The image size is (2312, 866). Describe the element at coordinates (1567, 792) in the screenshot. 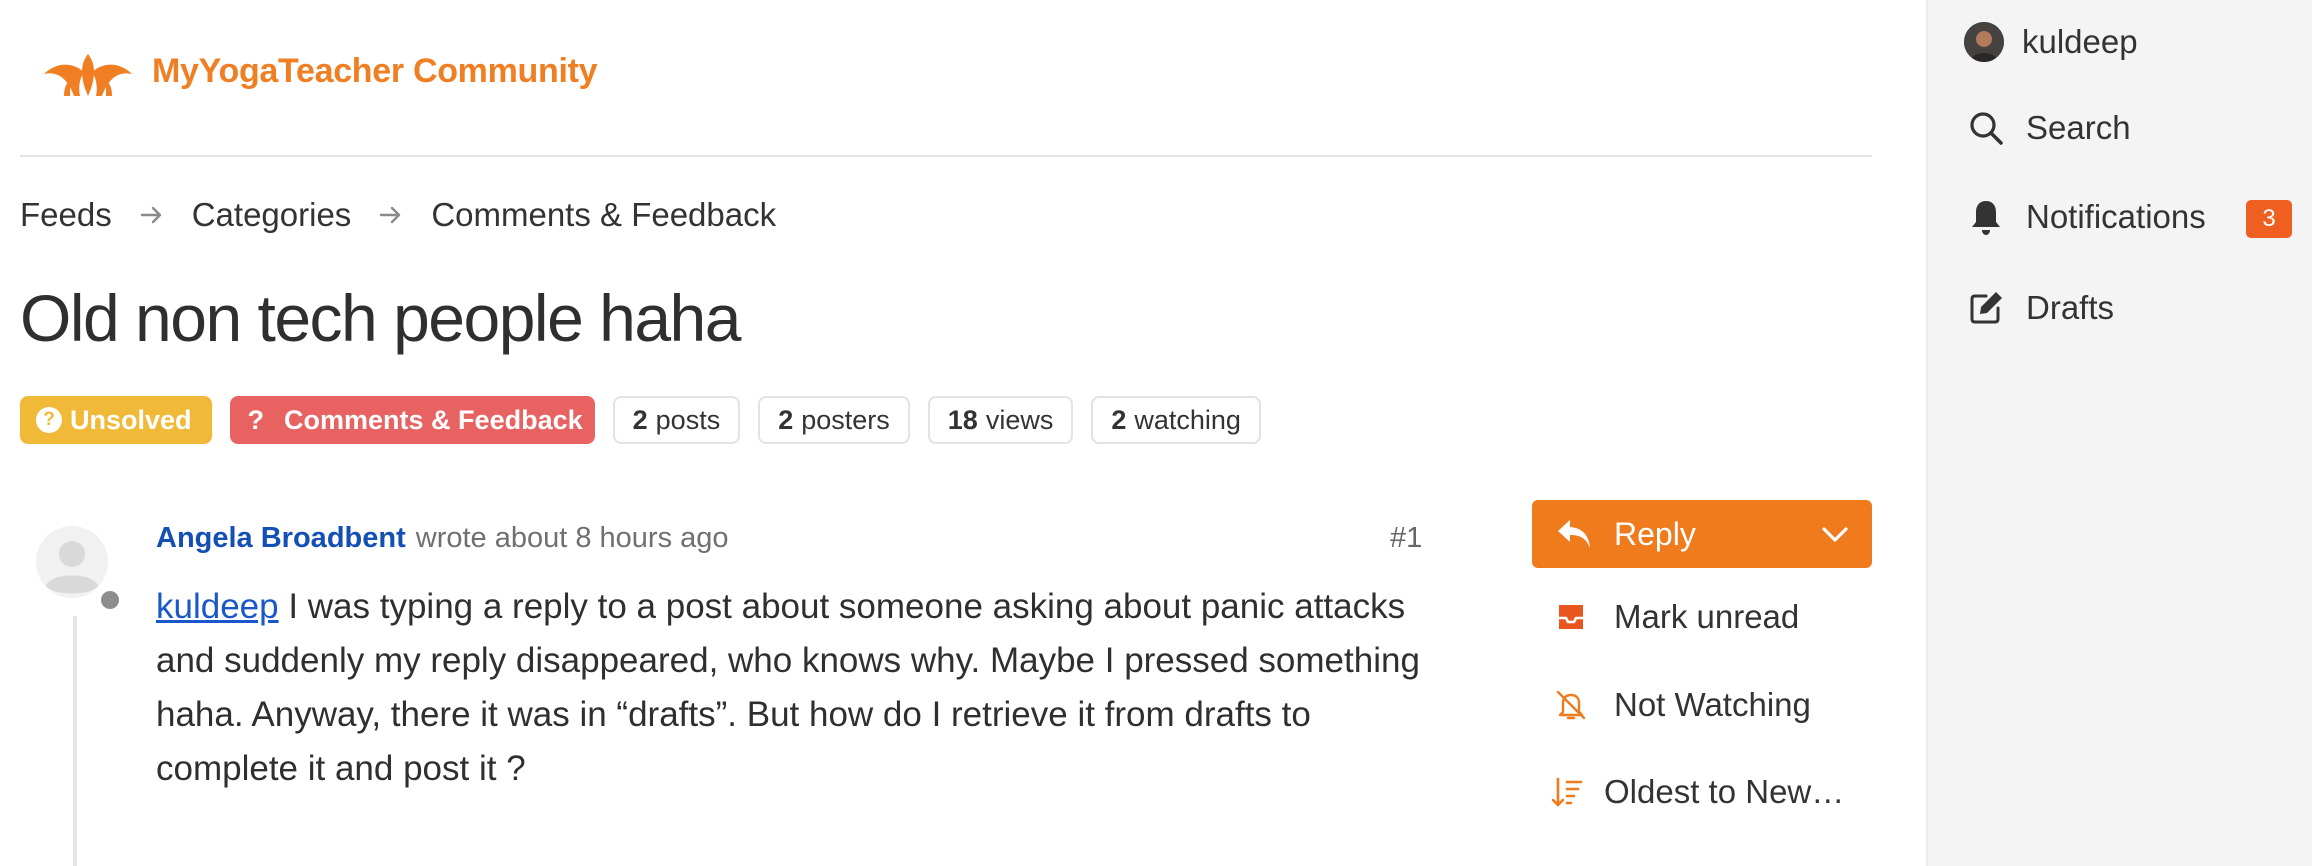

I see `sort-ascending-icon` at that location.